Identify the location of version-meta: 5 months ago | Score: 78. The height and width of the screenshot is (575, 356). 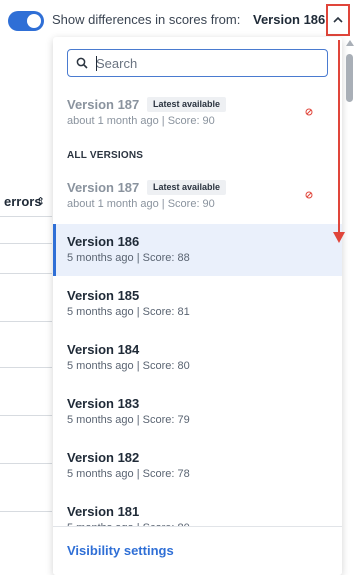
(128, 474).